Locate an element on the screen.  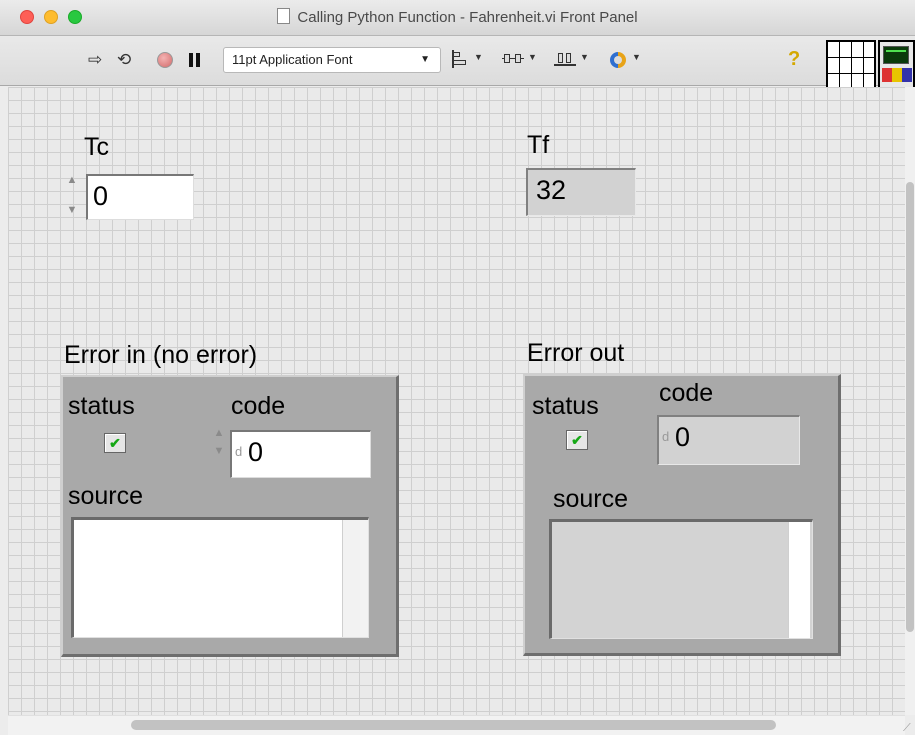
run-arrow-icon: ⇨ is located at coordinates (95, 60).